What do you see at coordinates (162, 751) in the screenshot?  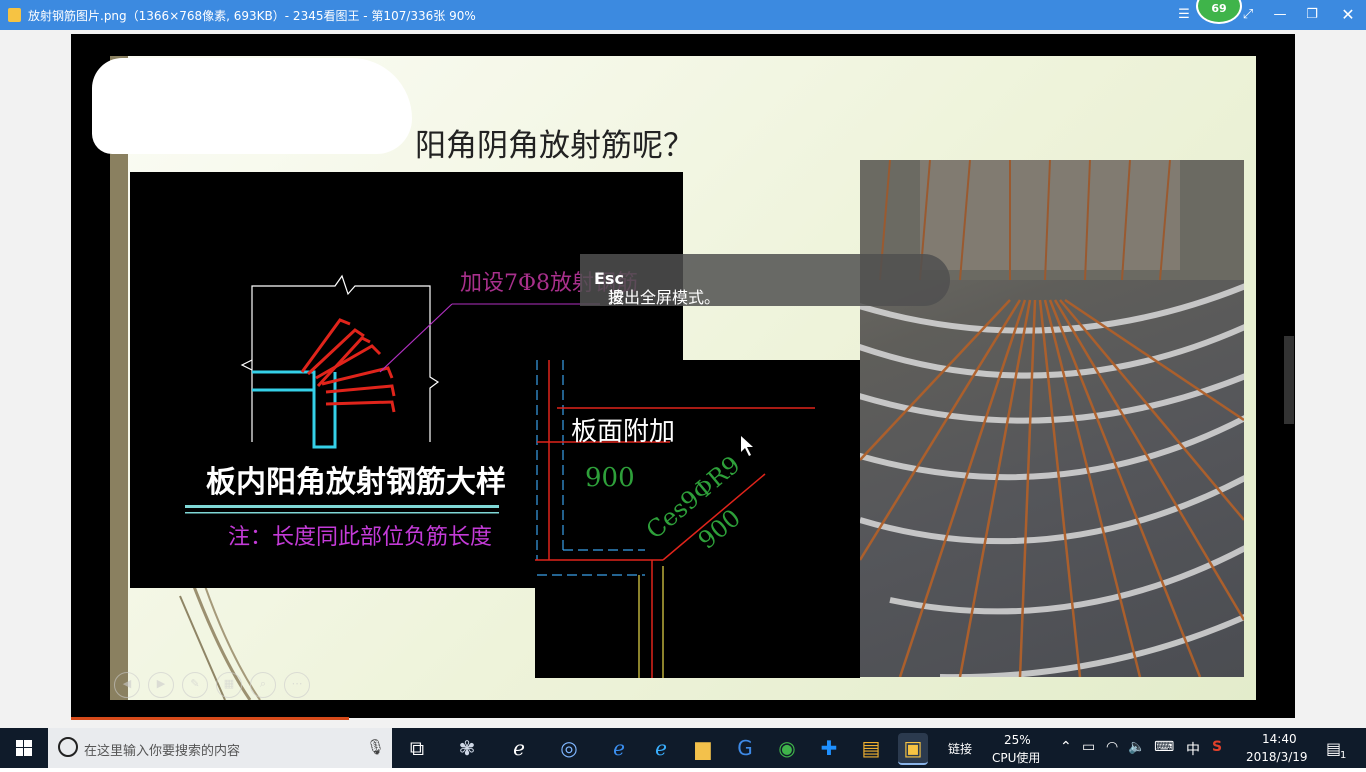 I see `search-placeholder: 在这里输入你要搜索的内容` at bounding box center [162, 751].